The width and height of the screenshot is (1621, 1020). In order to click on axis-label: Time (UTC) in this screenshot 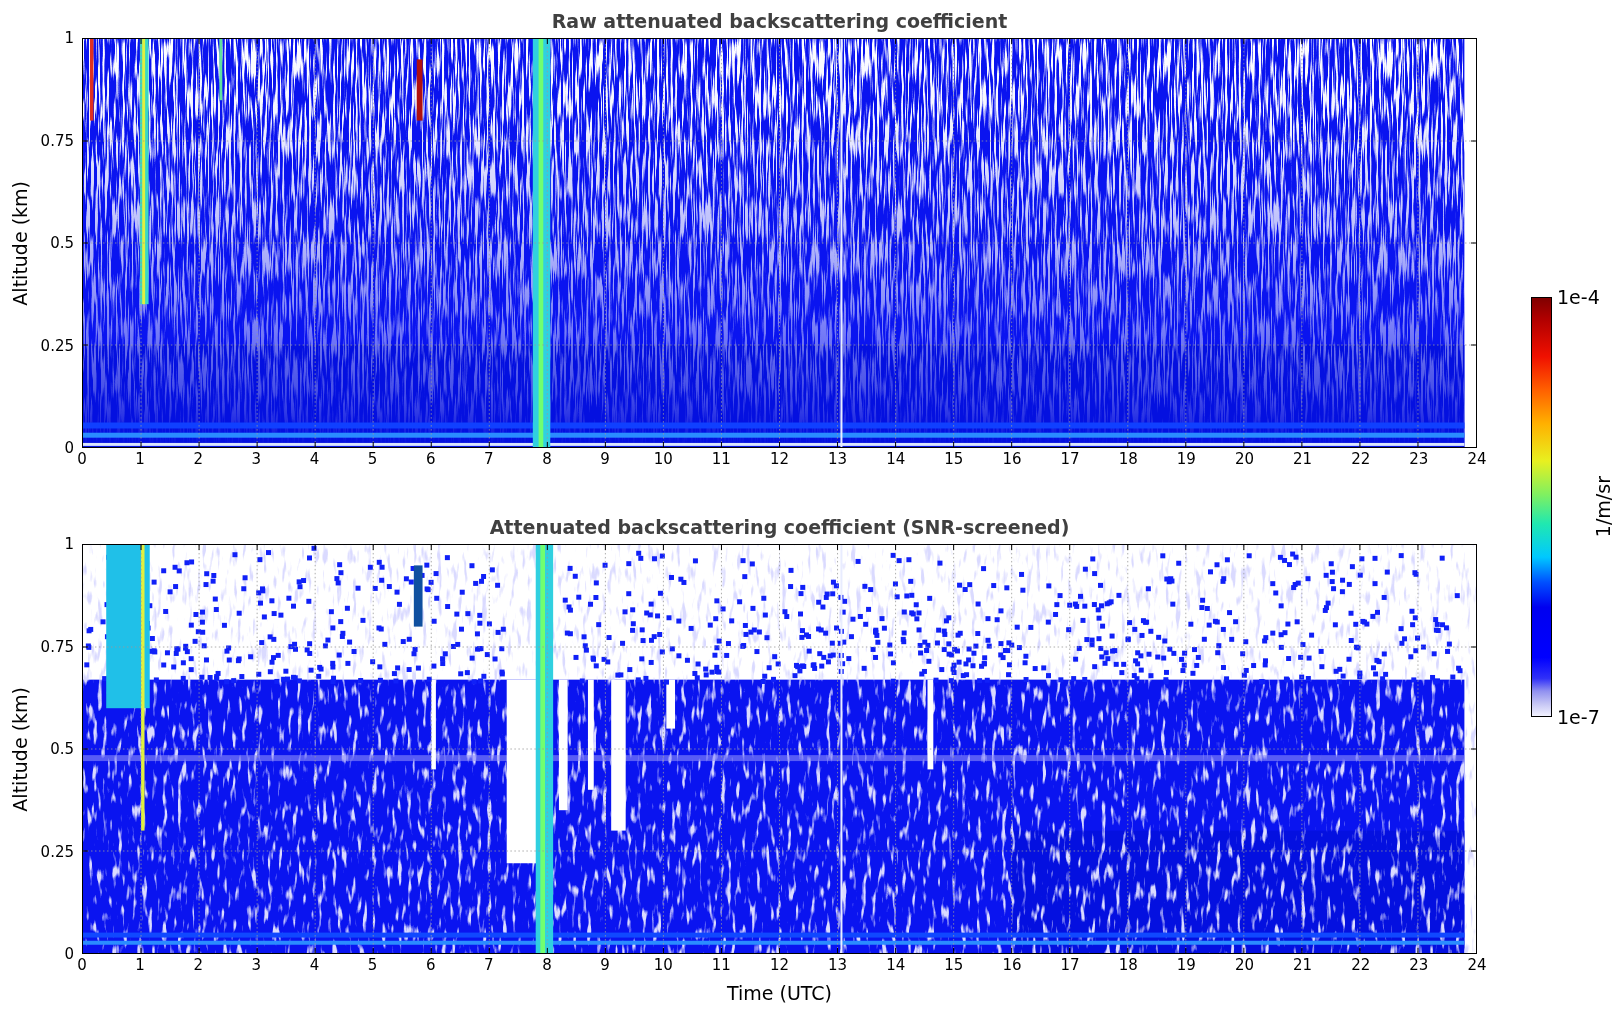, I will do `click(779, 993)`.